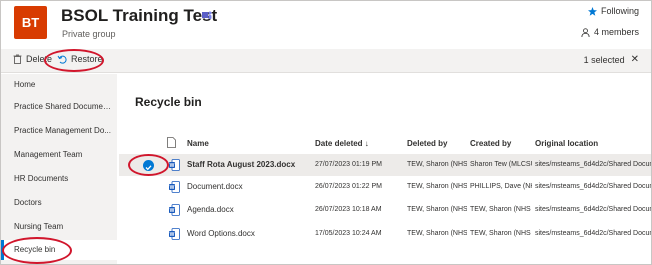 The image size is (652, 265). Describe the element at coordinates (139, 16) in the screenshot. I see `site-title: BSOL Training Test` at that location.